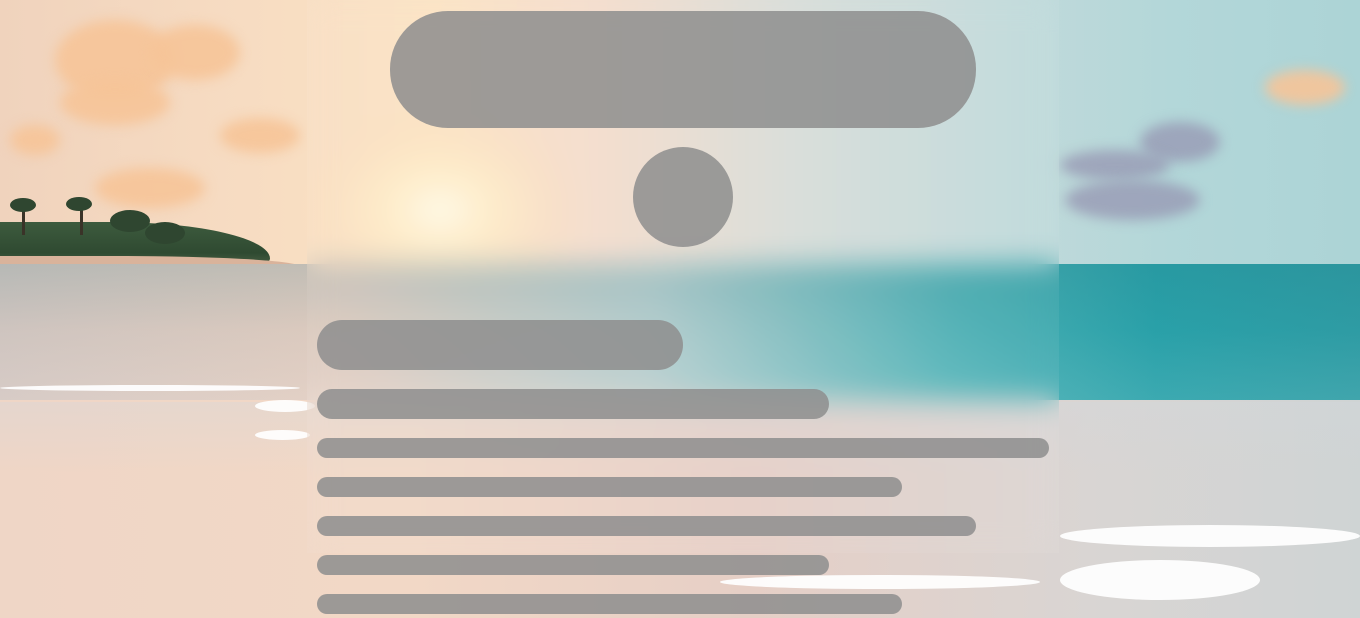  I want to click on skeleton-subtitle-line, so click(573, 404).